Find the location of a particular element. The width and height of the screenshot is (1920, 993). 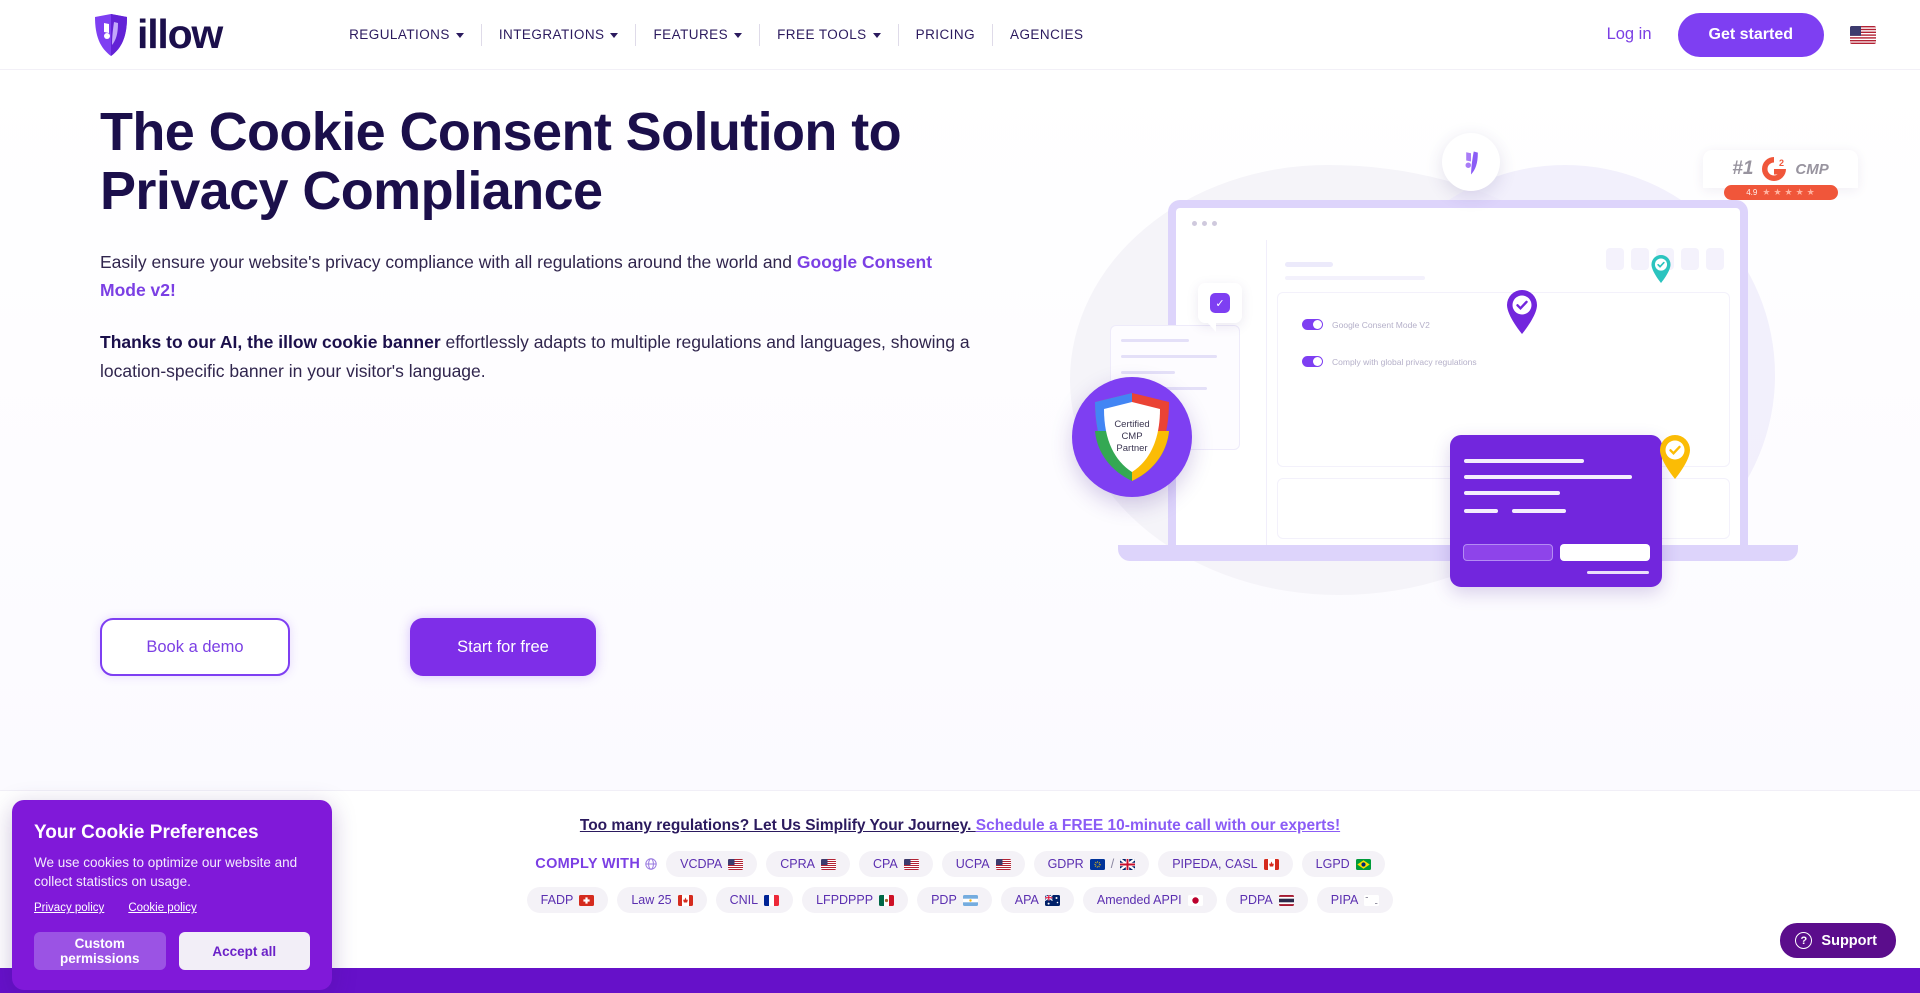

nav-label: FREE TOOLS is located at coordinates (822, 34).